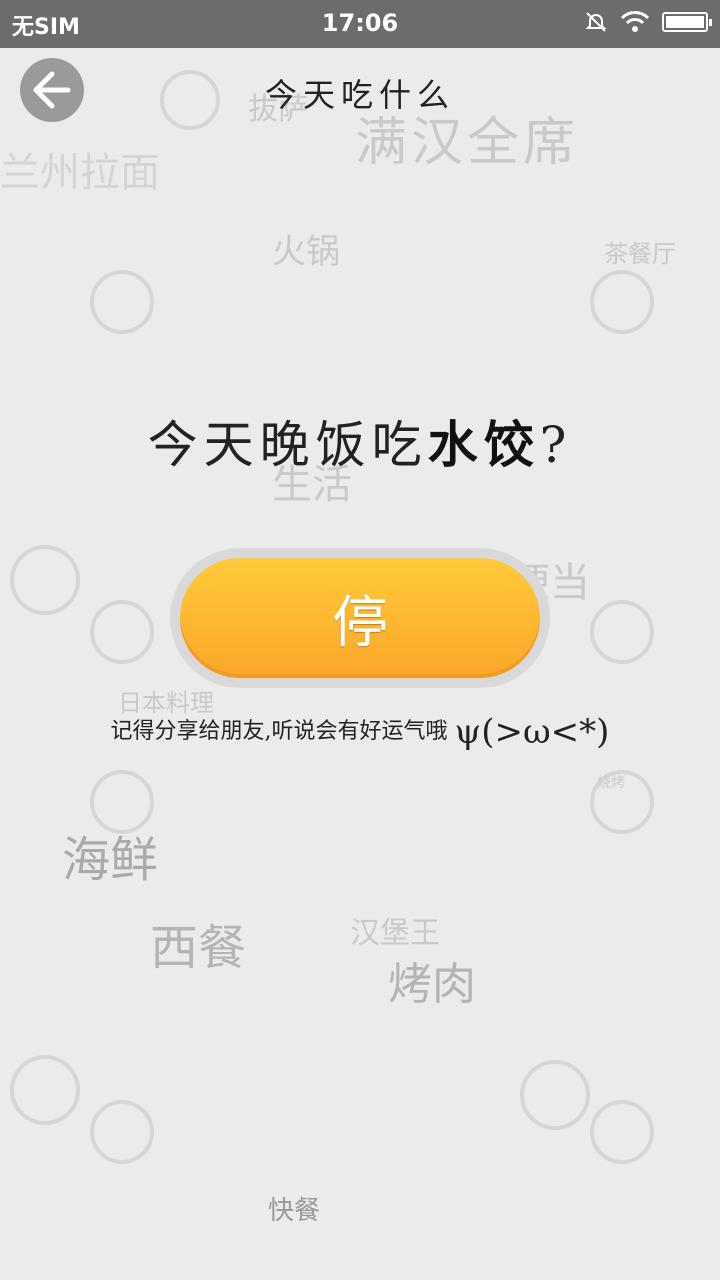 Image resolution: width=720 pixels, height=1280 pixels. I want to click on emoticon: ψ(>ω<*), so click(532, 732).